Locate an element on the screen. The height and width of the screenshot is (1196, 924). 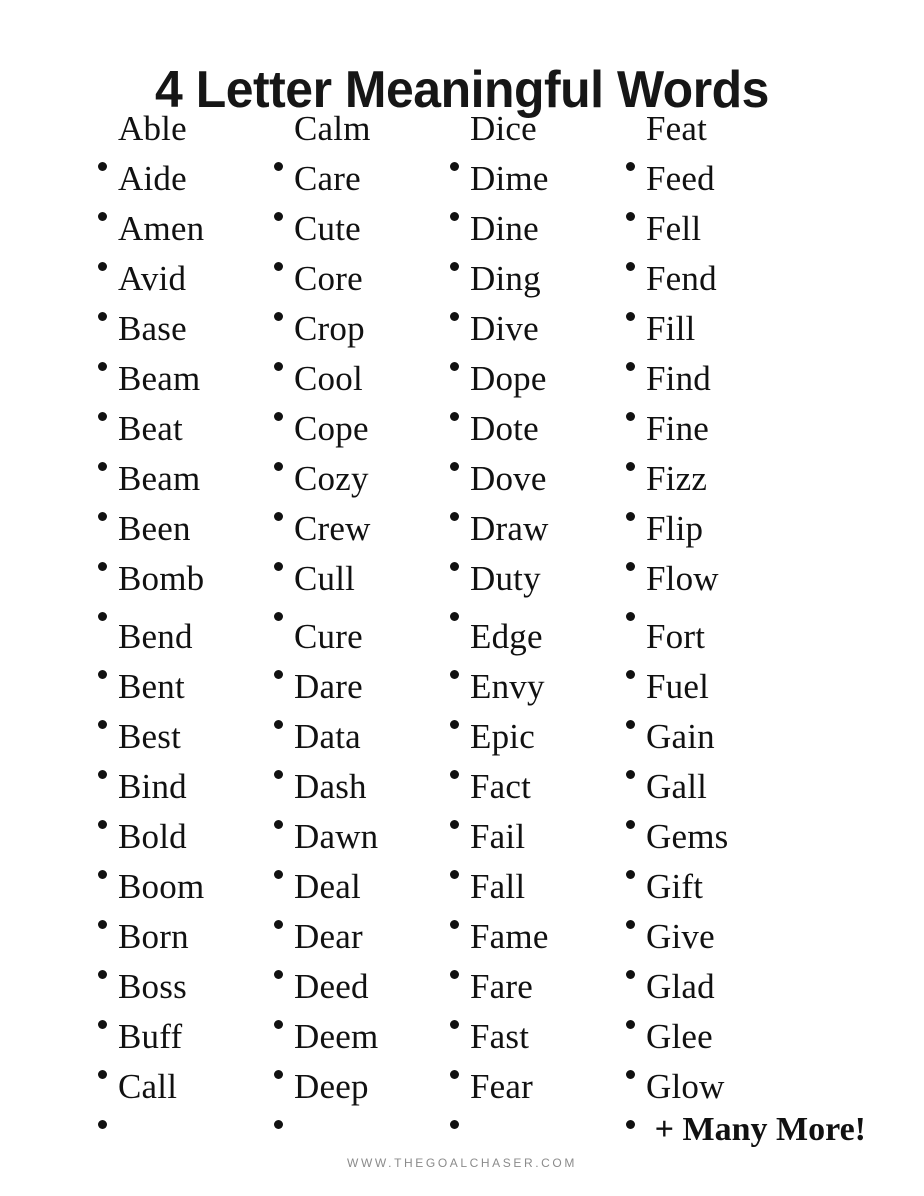
list-item: Boom is located at coordinates (184, 895).